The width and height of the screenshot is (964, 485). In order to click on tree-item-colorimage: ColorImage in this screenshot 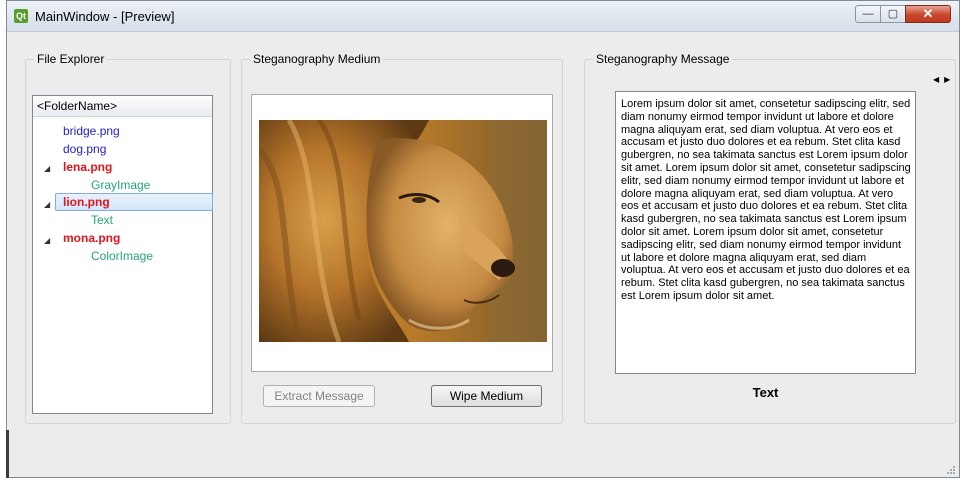, I will do `click(122, 256)`.